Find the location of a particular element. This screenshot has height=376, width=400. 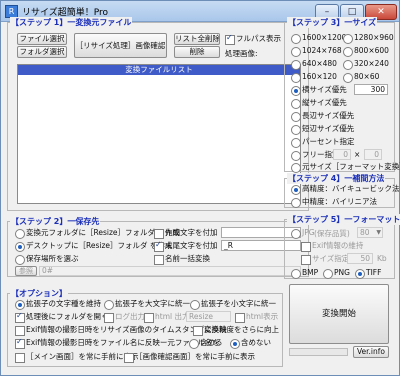

size-limit-checkbox: サイズ指定 is located at coordinates (325, 259).